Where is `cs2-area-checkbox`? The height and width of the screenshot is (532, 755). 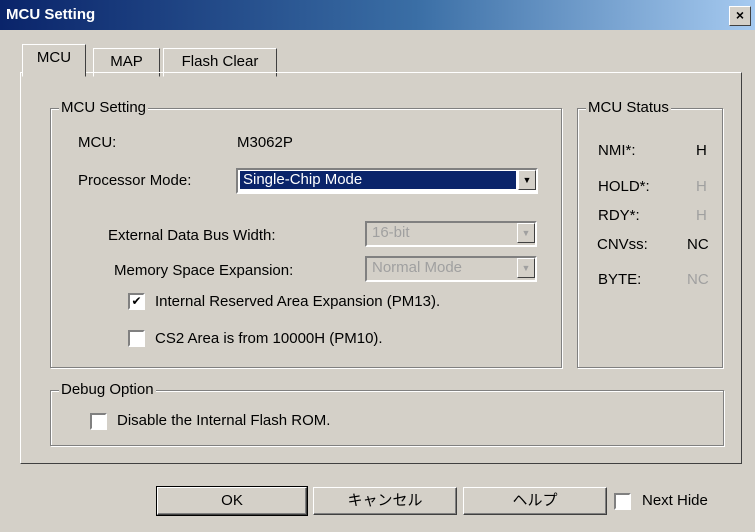 cs2-area-checkbox is located at coordinates (136, 338).